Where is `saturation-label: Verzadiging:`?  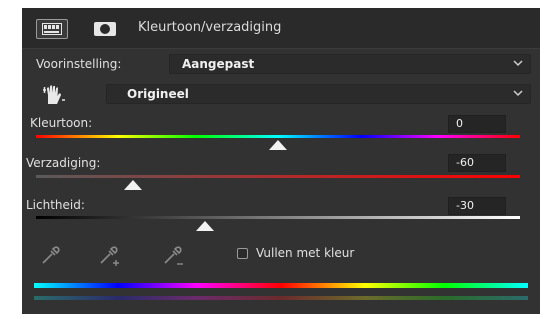 saturation-label: Verzadiging: is located at coordinates (63, 163).